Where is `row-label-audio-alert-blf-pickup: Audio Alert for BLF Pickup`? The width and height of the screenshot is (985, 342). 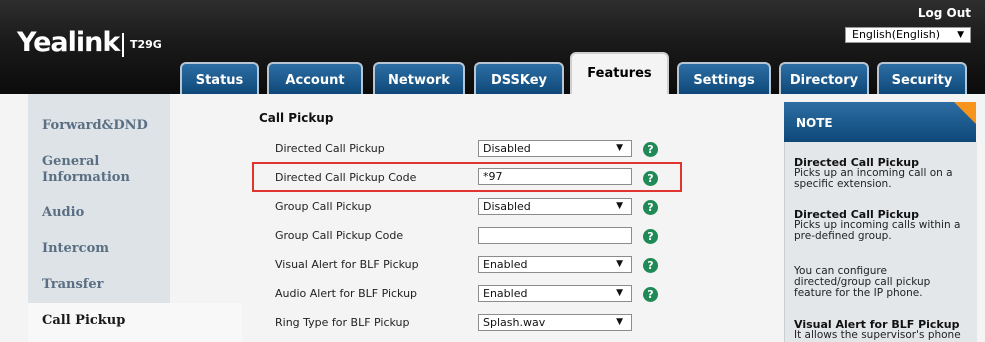
row-label-audio-alert-blf-pickup: Audio Alert for BLF Pickup is located at coordinates (346, 293).